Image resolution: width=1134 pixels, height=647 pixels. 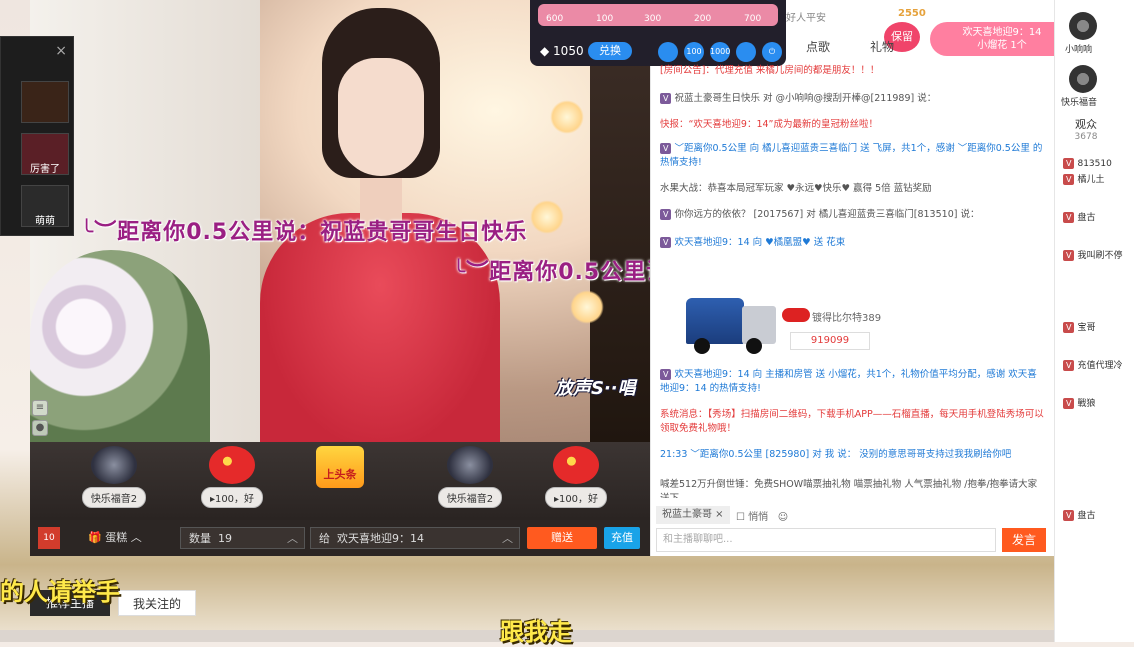 I want to click on audience-row: V 橘儿土, so click(x=1096, y=179).